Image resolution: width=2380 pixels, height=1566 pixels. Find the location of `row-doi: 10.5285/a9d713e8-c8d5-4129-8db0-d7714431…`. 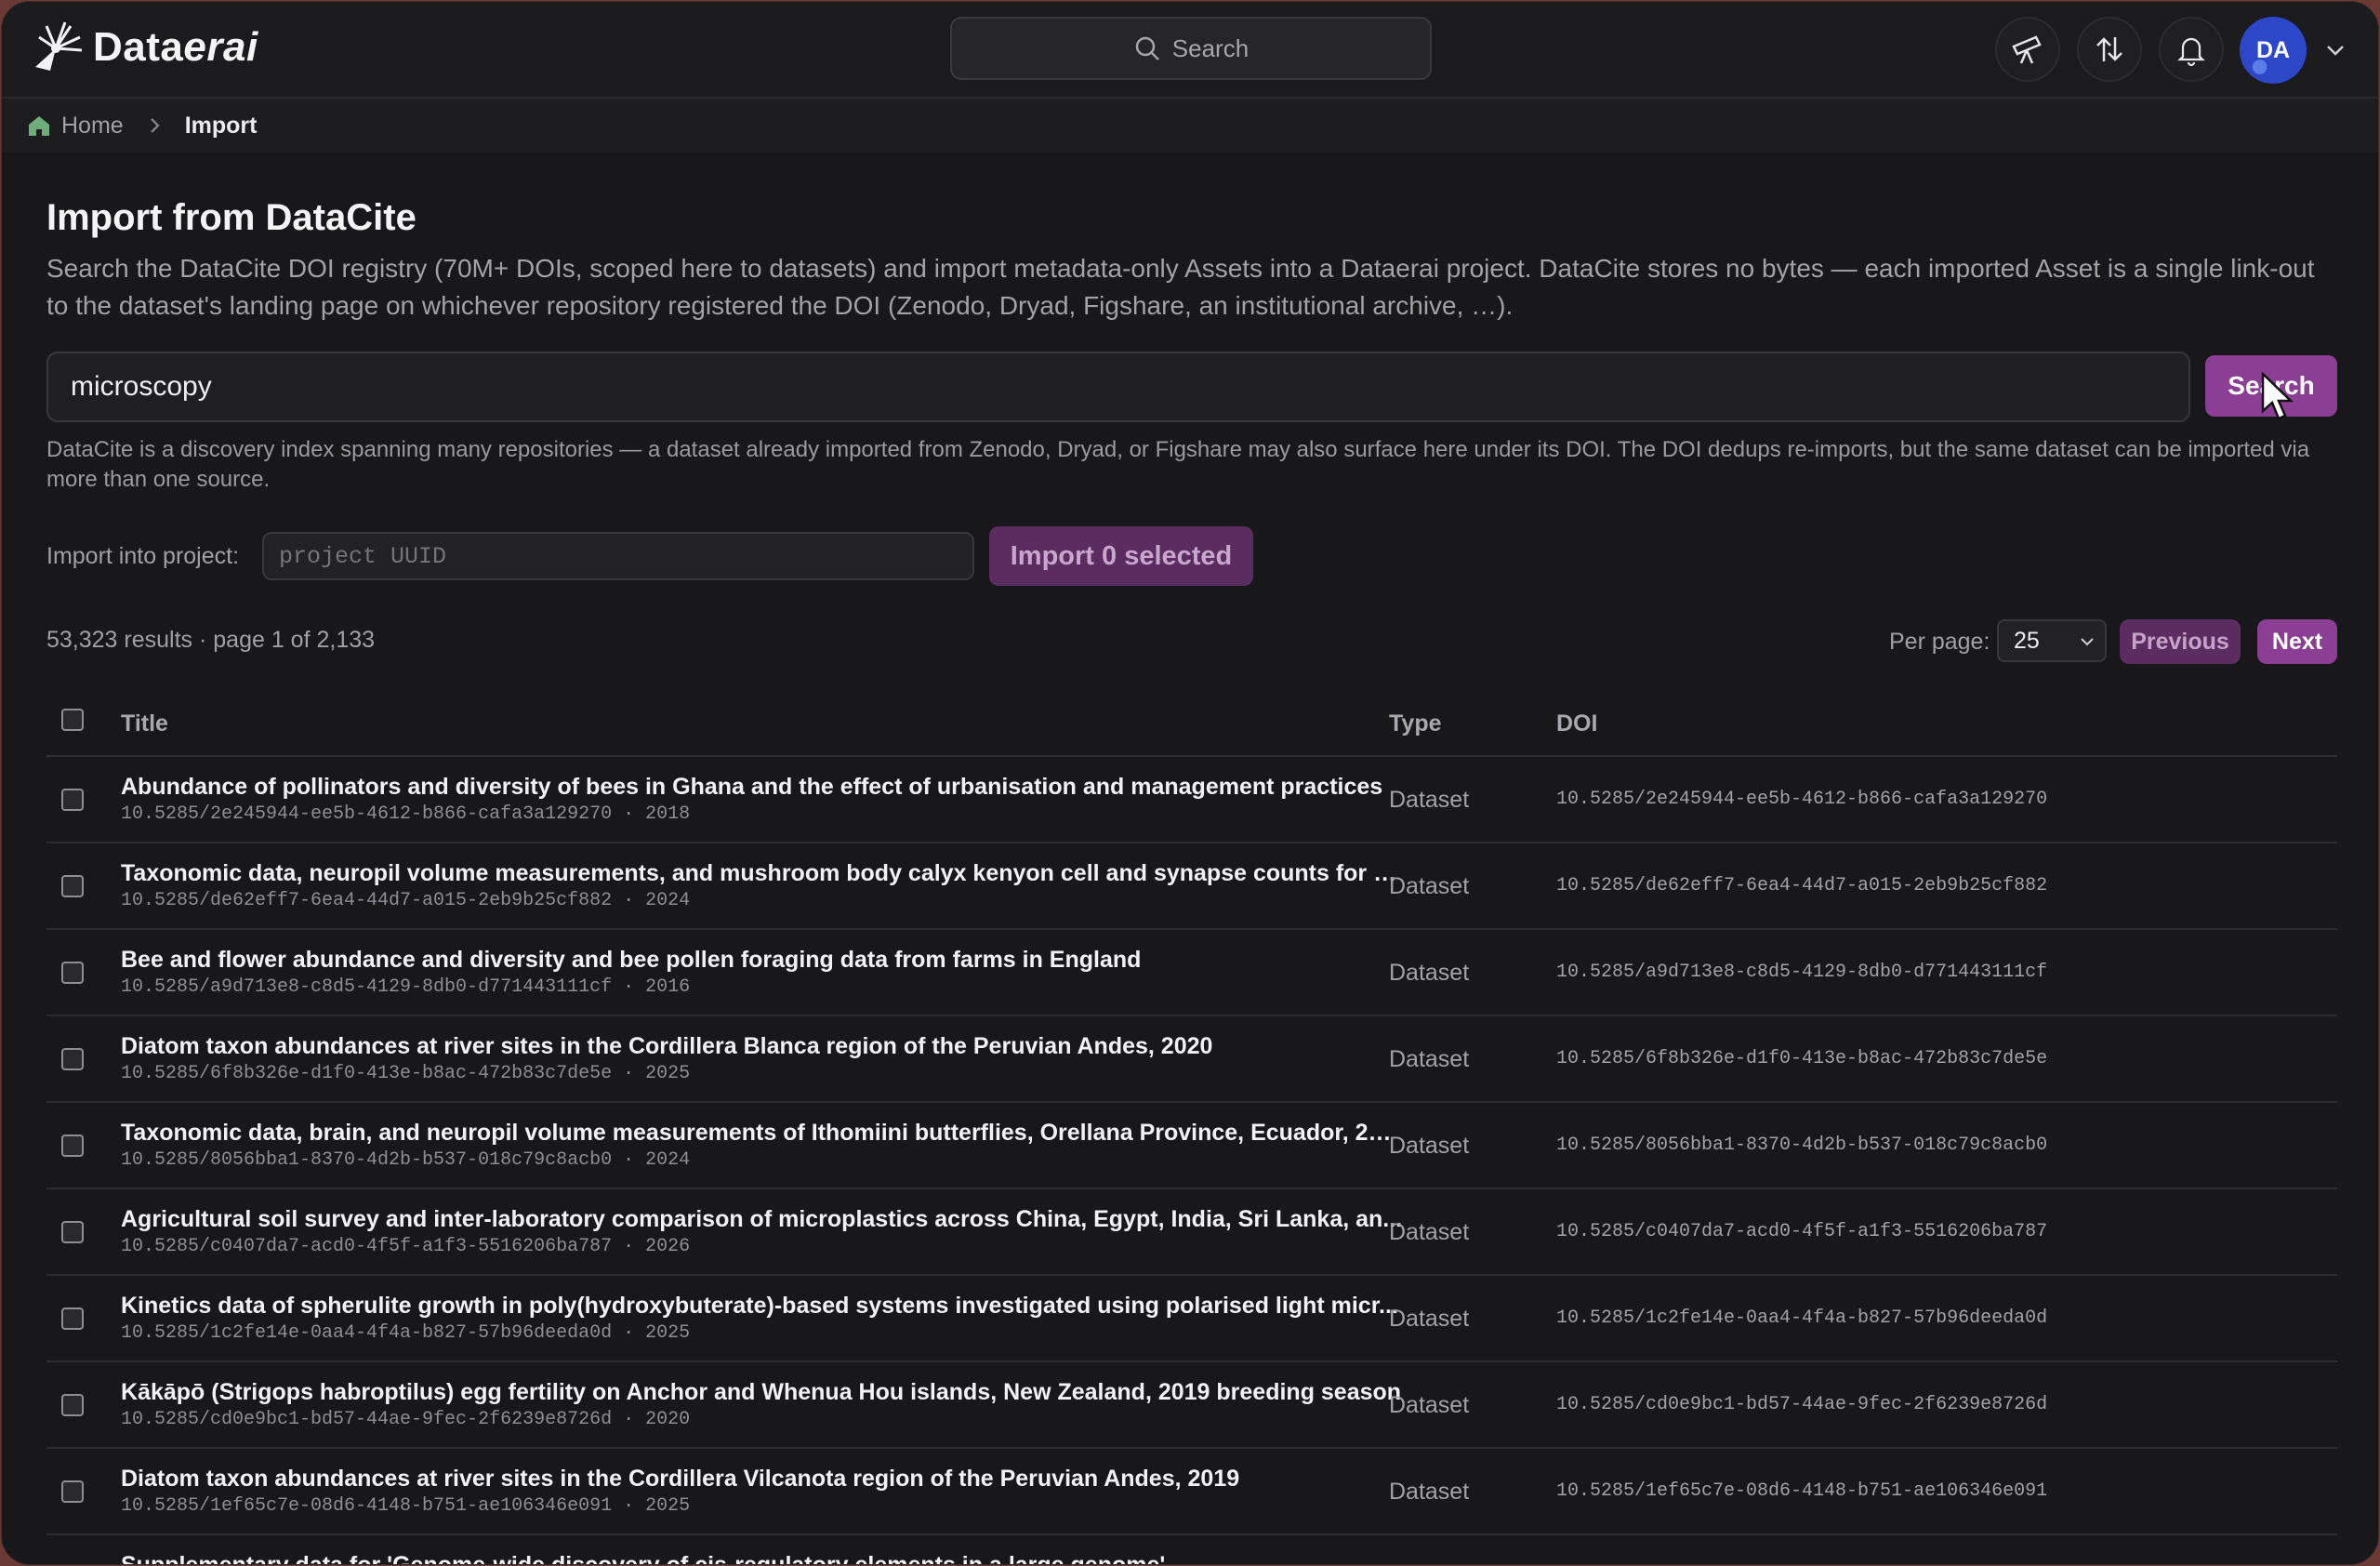

row-doi: 10.5285/a9d713e8-c8d5-4129-8db0-d7714431… is located at coordinates (1802, 973).